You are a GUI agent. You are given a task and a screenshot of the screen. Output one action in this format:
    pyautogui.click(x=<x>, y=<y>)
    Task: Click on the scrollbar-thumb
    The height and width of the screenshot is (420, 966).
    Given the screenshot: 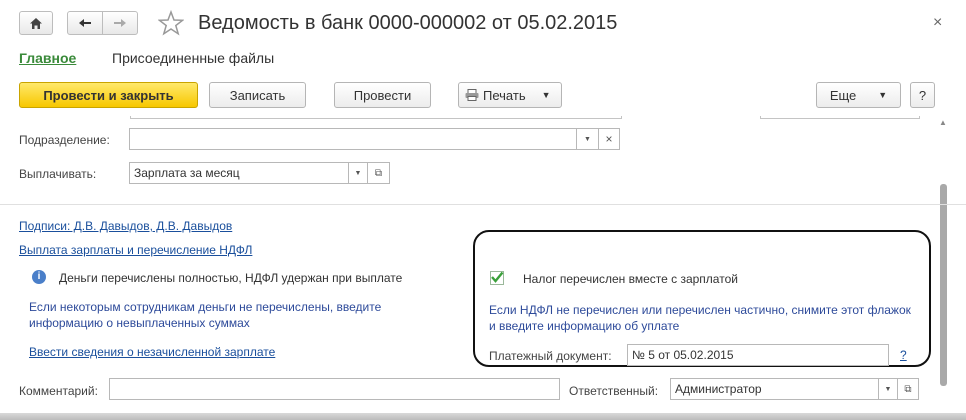 What is the action you would take?
    pyautogui.click(x=943, y=285)
    